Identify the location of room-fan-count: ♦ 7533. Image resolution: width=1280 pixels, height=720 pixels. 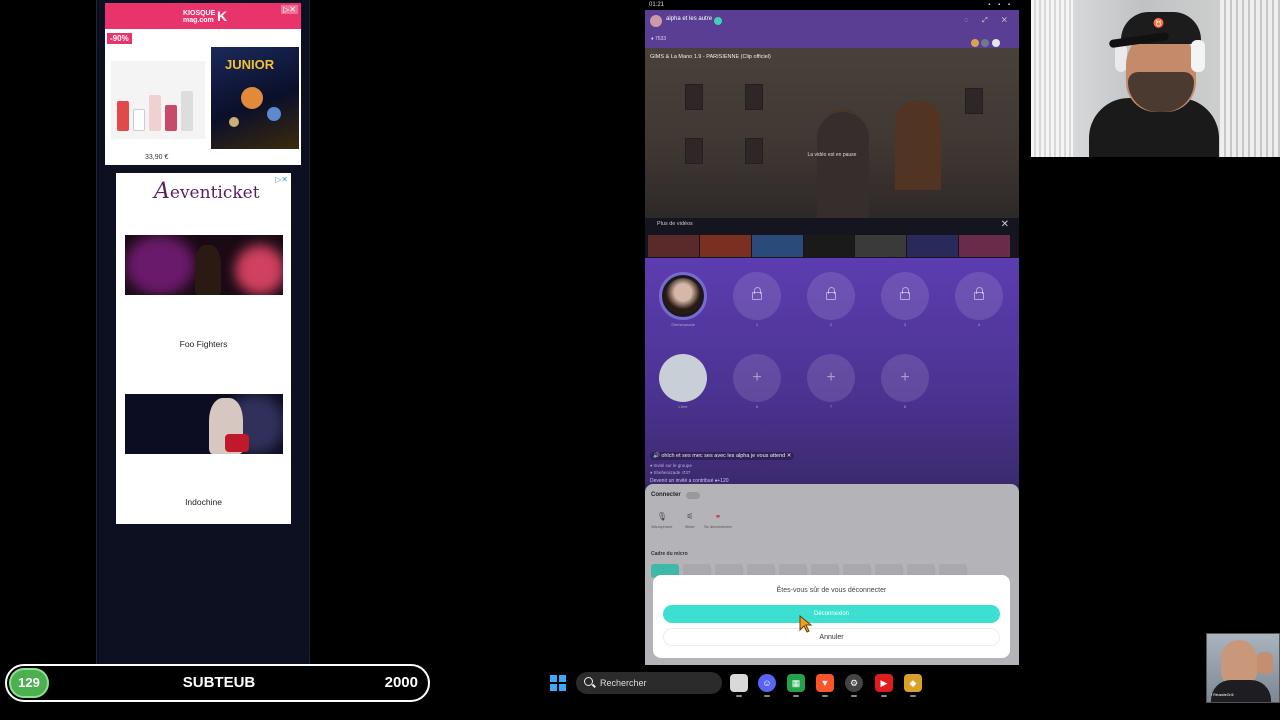
(659, 39).